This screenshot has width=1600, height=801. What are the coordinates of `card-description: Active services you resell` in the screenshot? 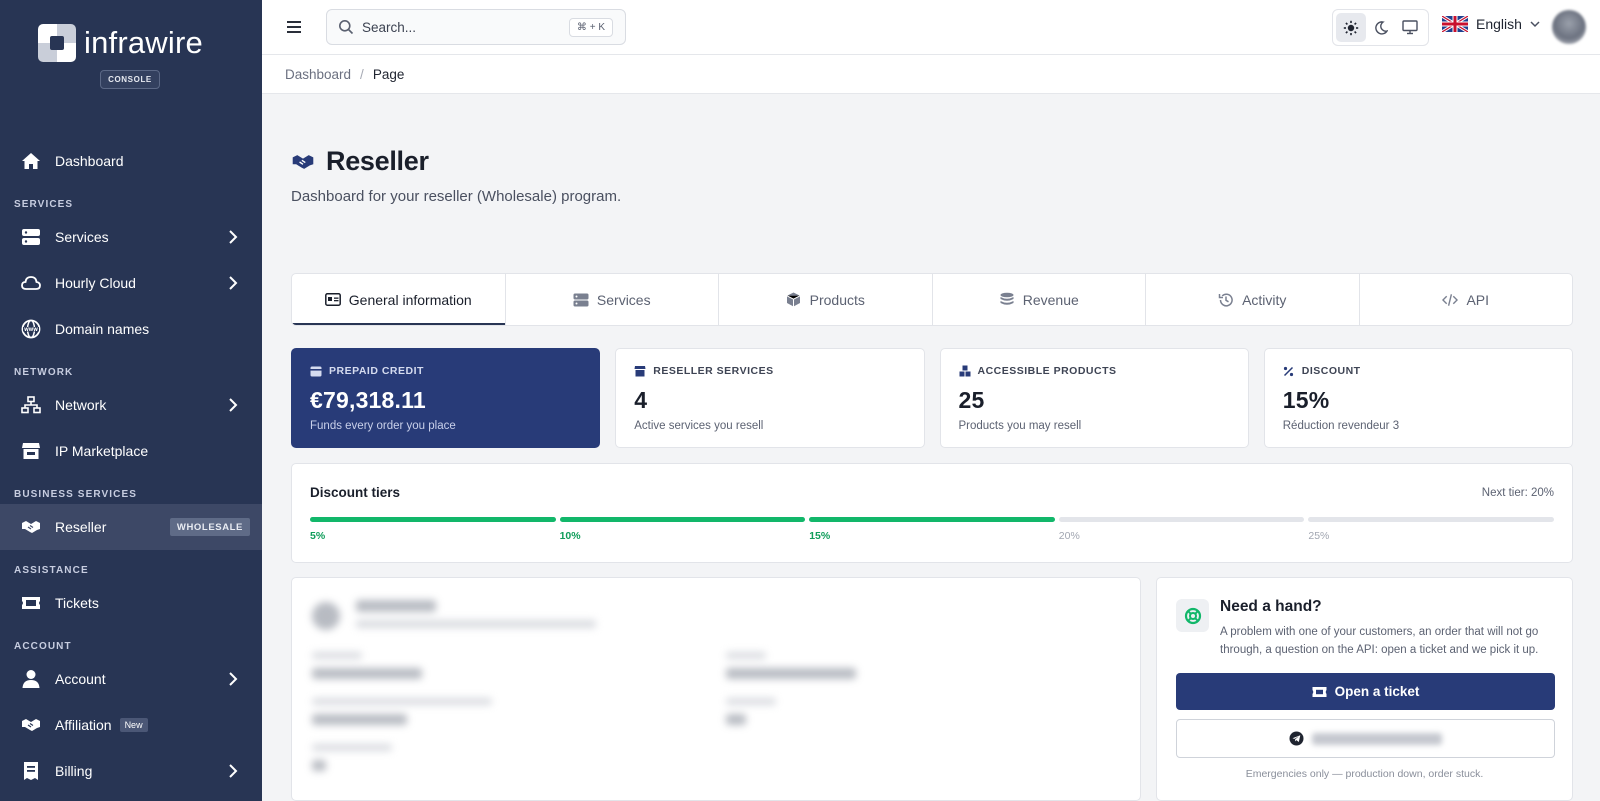 It's located at (699, 426).